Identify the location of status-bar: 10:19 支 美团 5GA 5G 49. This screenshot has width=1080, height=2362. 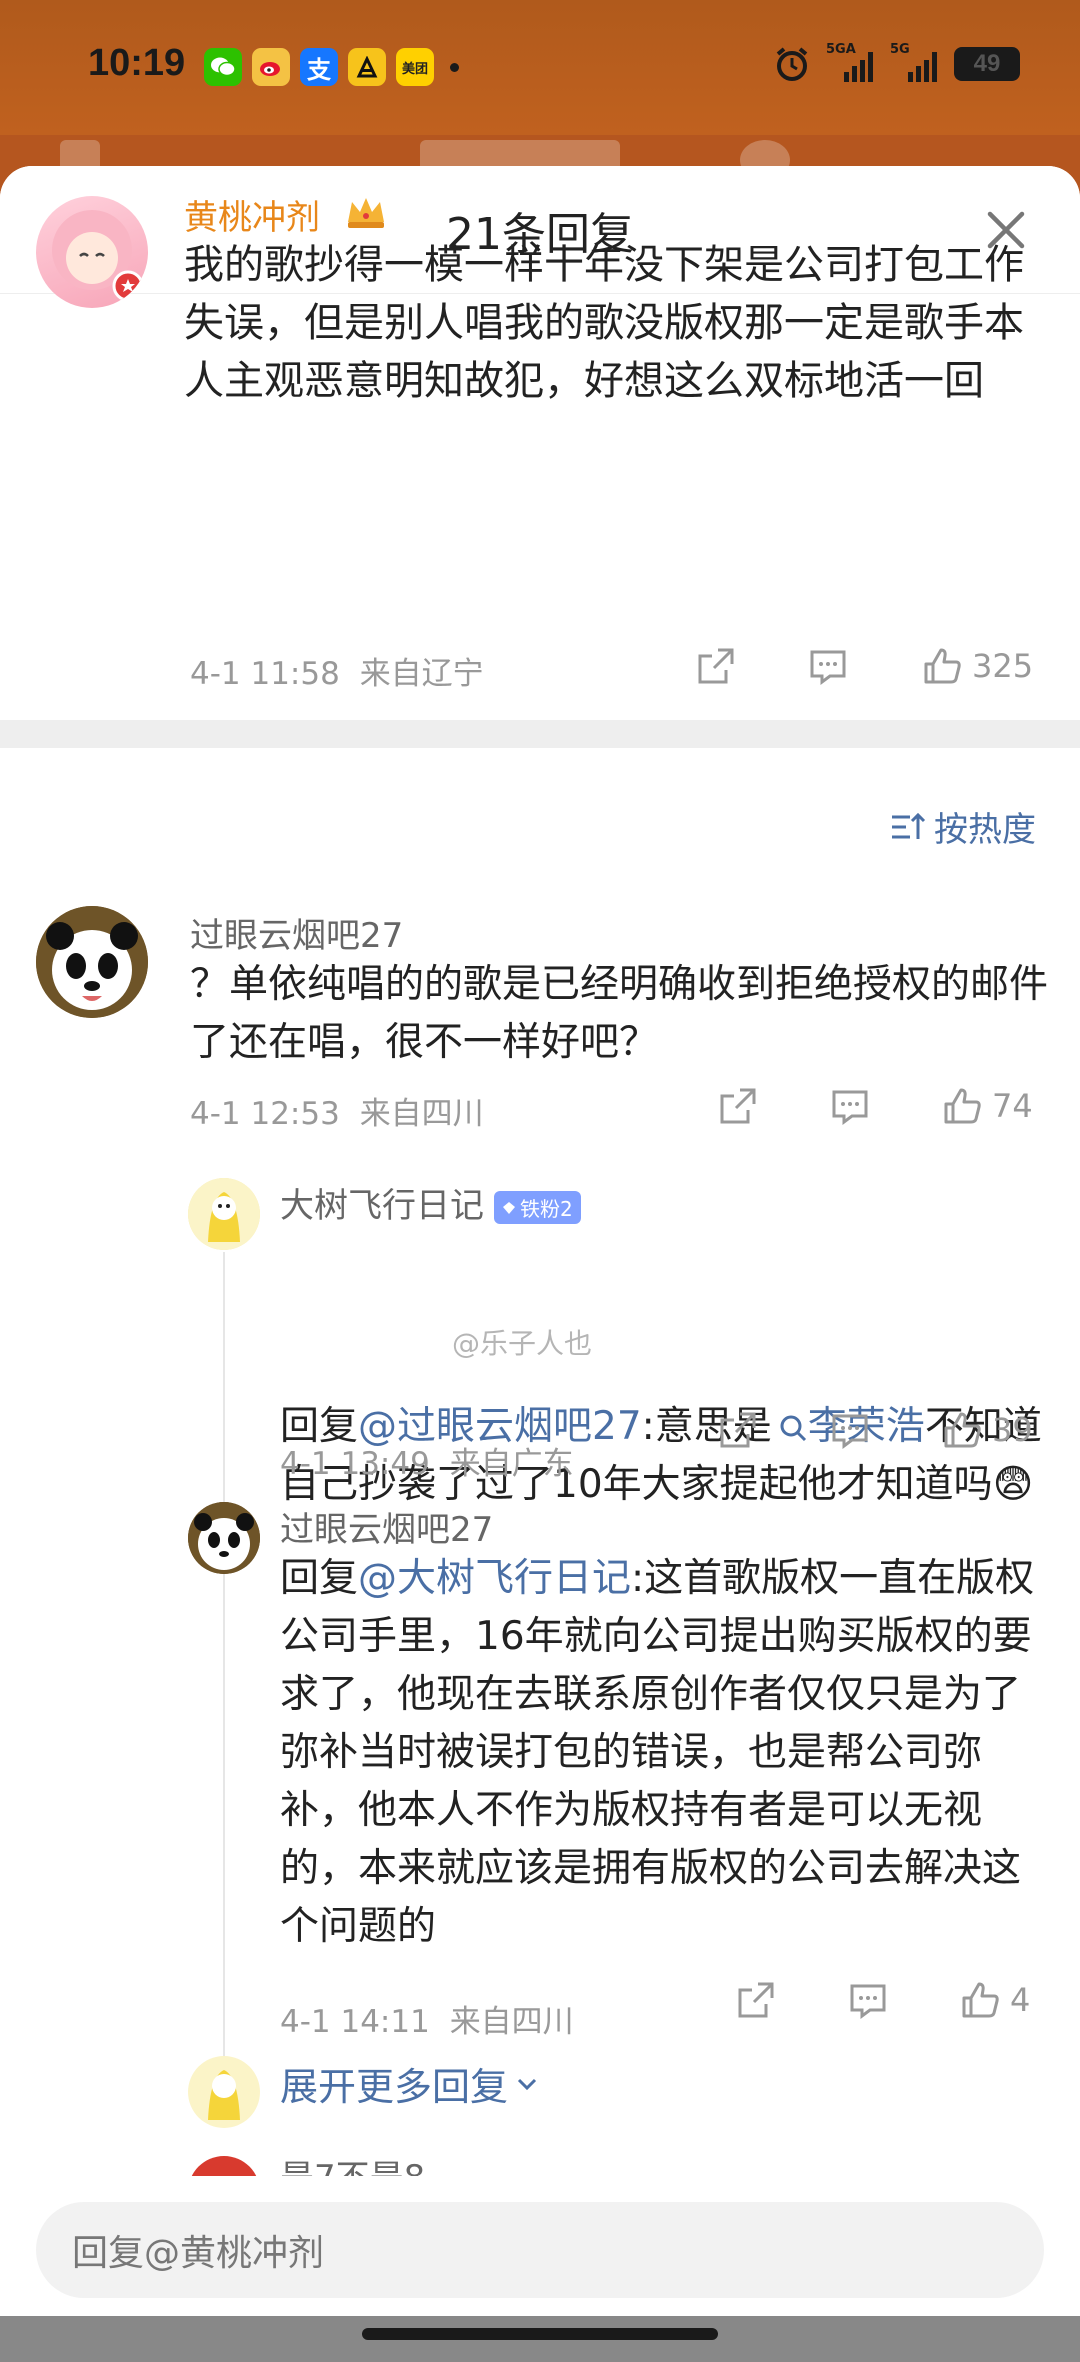
(540, 67).